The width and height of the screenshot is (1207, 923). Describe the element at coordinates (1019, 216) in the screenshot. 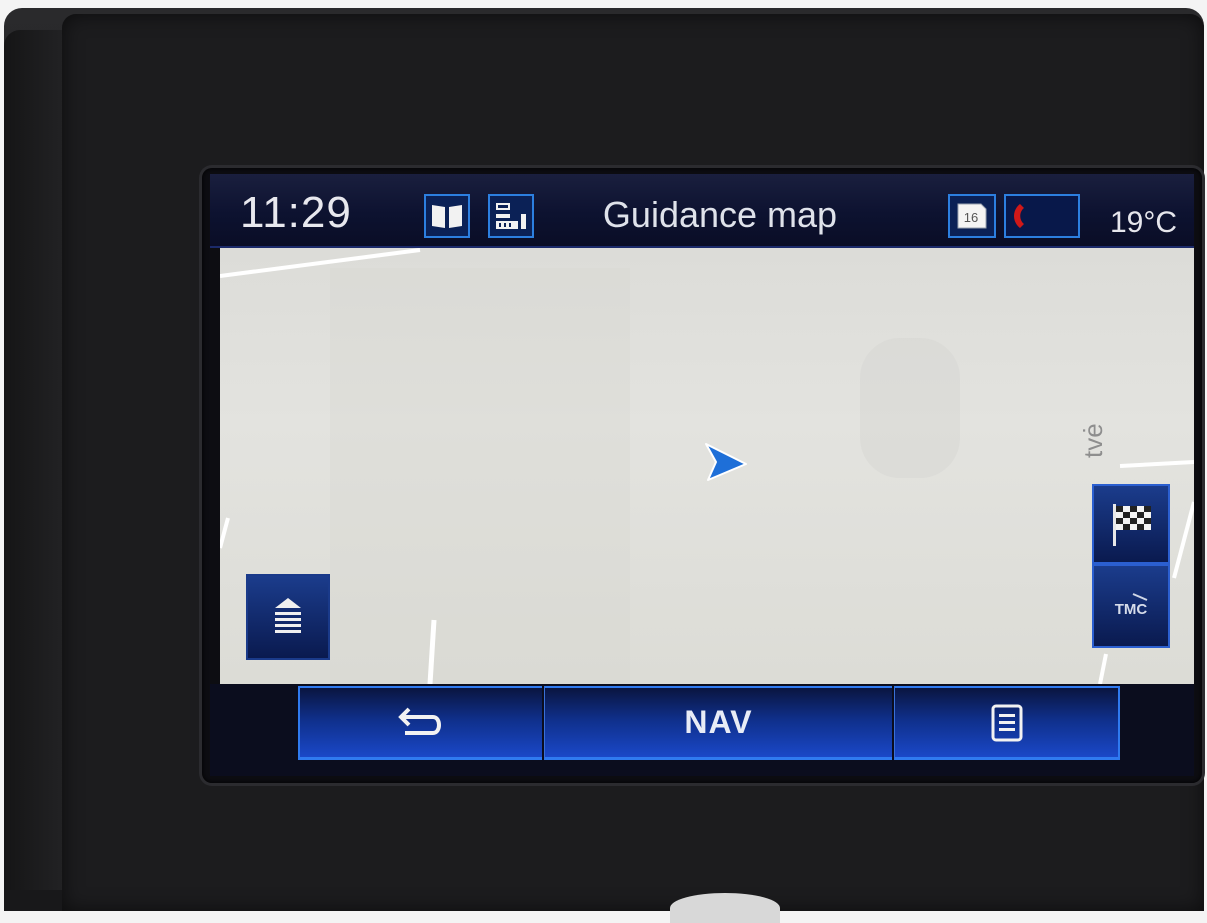

I see `phone-icon` at that location.